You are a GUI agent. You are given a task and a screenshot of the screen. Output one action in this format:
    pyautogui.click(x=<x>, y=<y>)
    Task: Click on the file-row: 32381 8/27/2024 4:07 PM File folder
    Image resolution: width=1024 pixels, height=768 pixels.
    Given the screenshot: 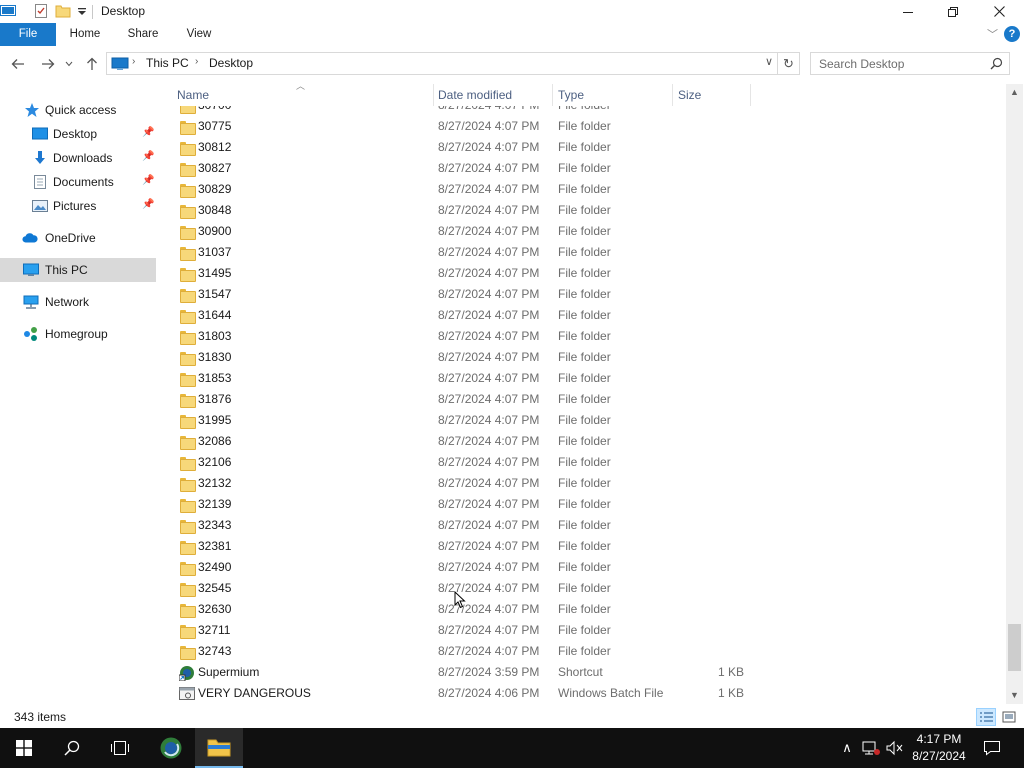 What is the action you would take?
    pyautogui.click(x=588, y=546)
    